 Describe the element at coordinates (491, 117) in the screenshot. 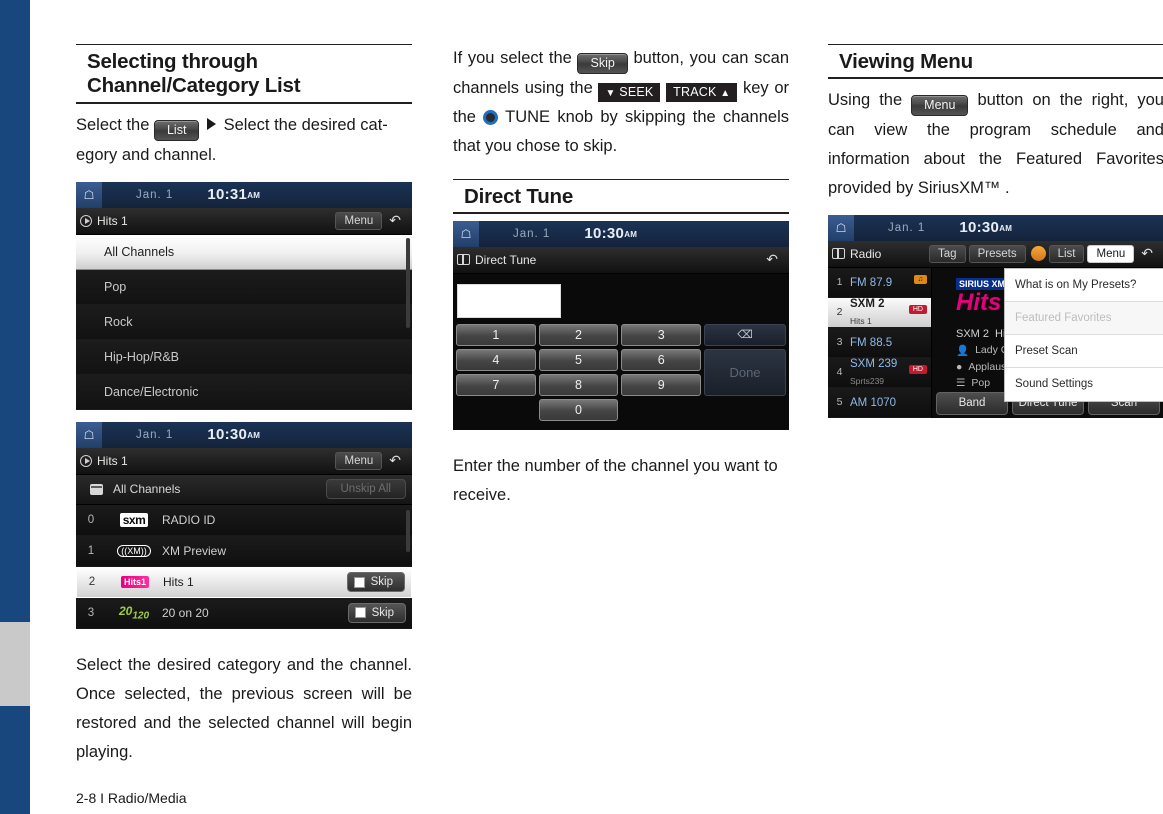

I see `tune-knob-icon` at that location.